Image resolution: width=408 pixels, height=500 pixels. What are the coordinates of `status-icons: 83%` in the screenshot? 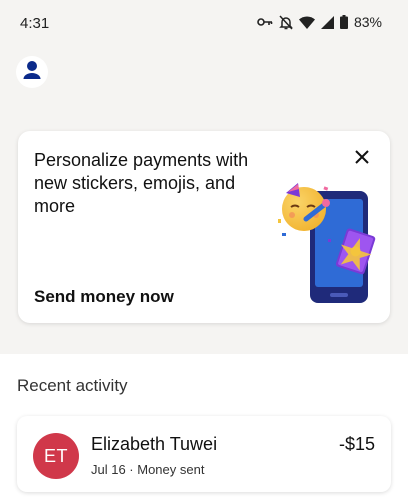 It's located at (319, 22).